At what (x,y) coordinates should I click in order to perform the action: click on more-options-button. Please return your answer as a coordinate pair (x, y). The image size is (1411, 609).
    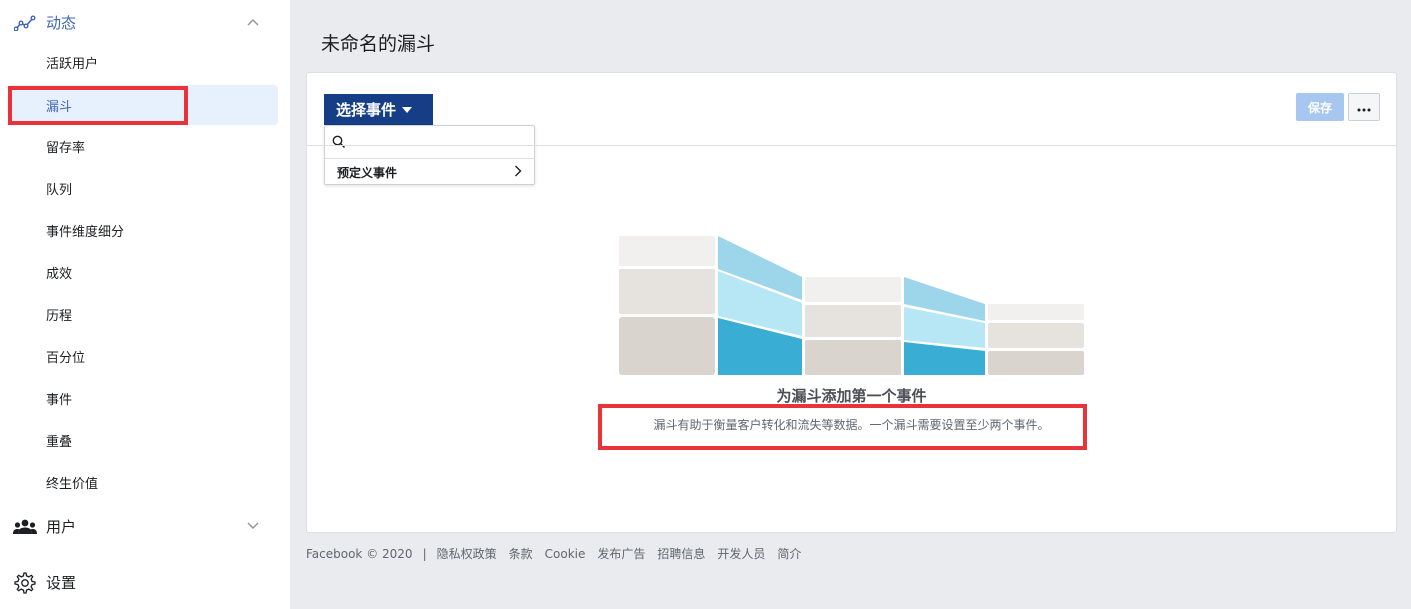
    Looking at the image, I should click on (1364, 107).